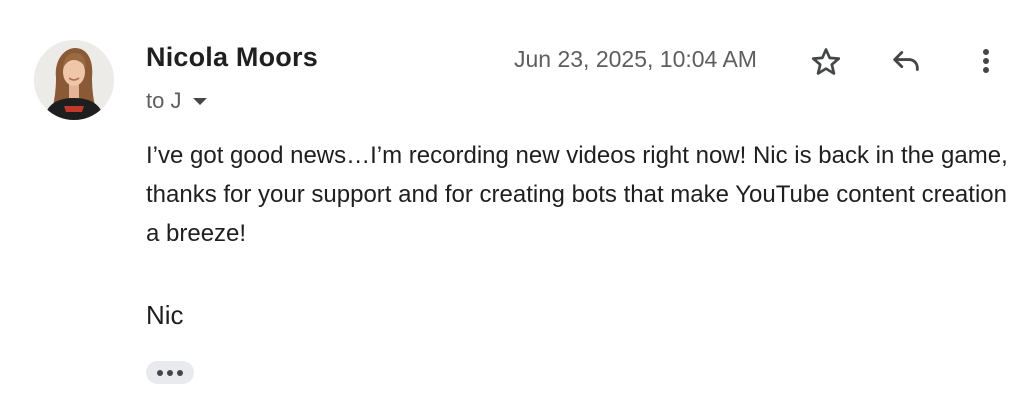 This screenshot has height=420, width=1022. I want to click on sender-name: Nicola Moors, so click(232, 57).